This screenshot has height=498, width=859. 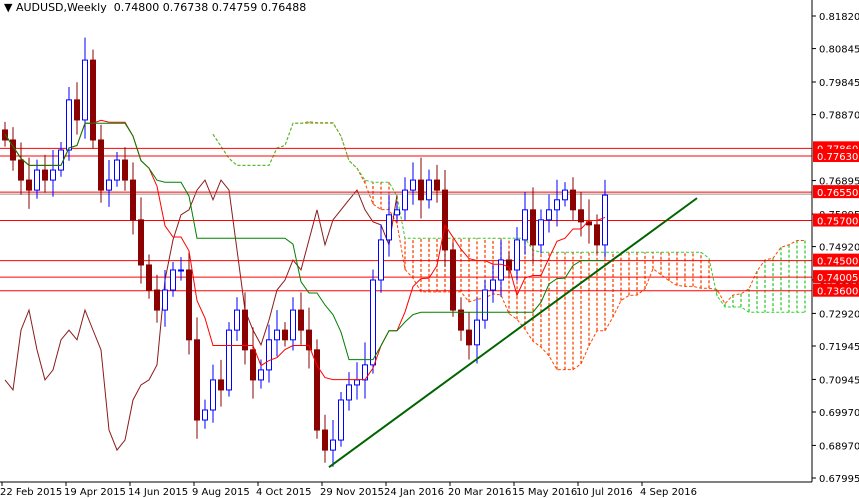 I want to click on price-tick-label: 0.72920, so click(x=839, y=314).